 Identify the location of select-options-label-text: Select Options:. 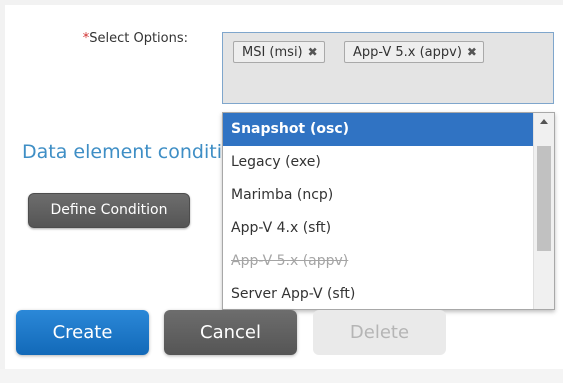
(138, 38).